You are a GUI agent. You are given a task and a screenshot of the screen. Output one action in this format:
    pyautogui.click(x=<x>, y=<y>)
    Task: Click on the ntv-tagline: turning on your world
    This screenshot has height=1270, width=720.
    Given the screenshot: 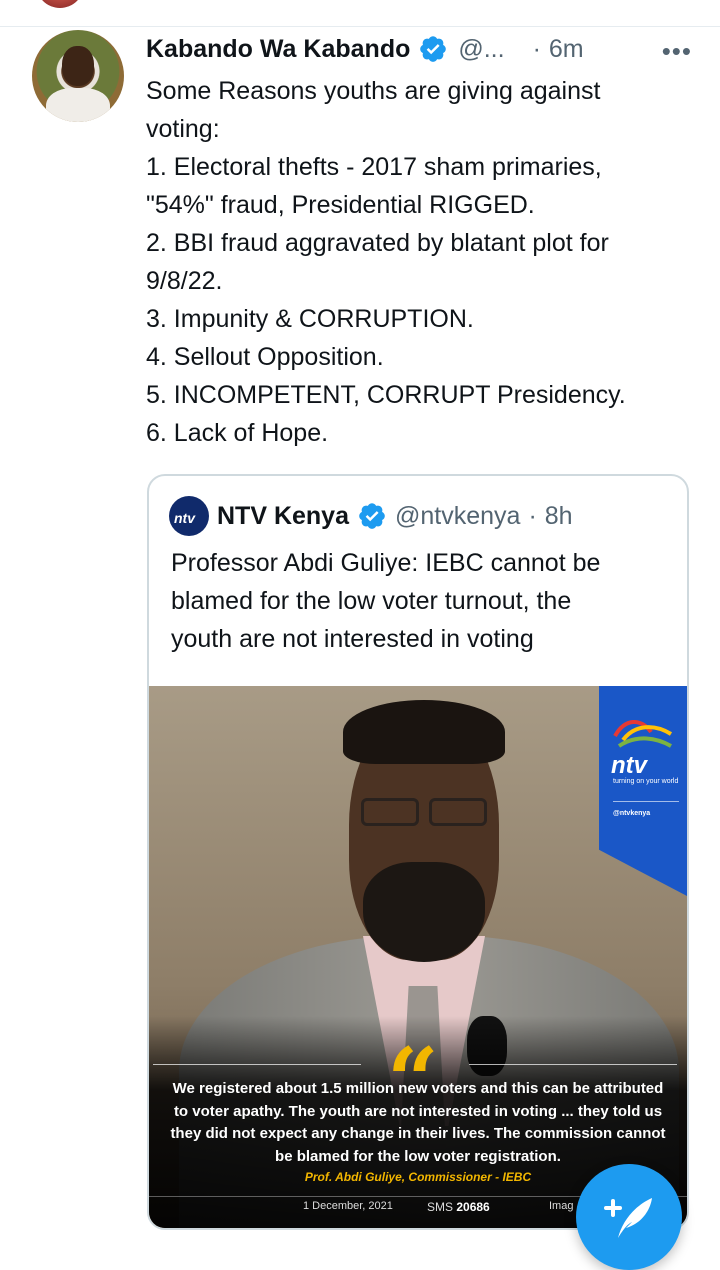 What is the action you would take?
    pyautogui.click(x=646, y=781)
    